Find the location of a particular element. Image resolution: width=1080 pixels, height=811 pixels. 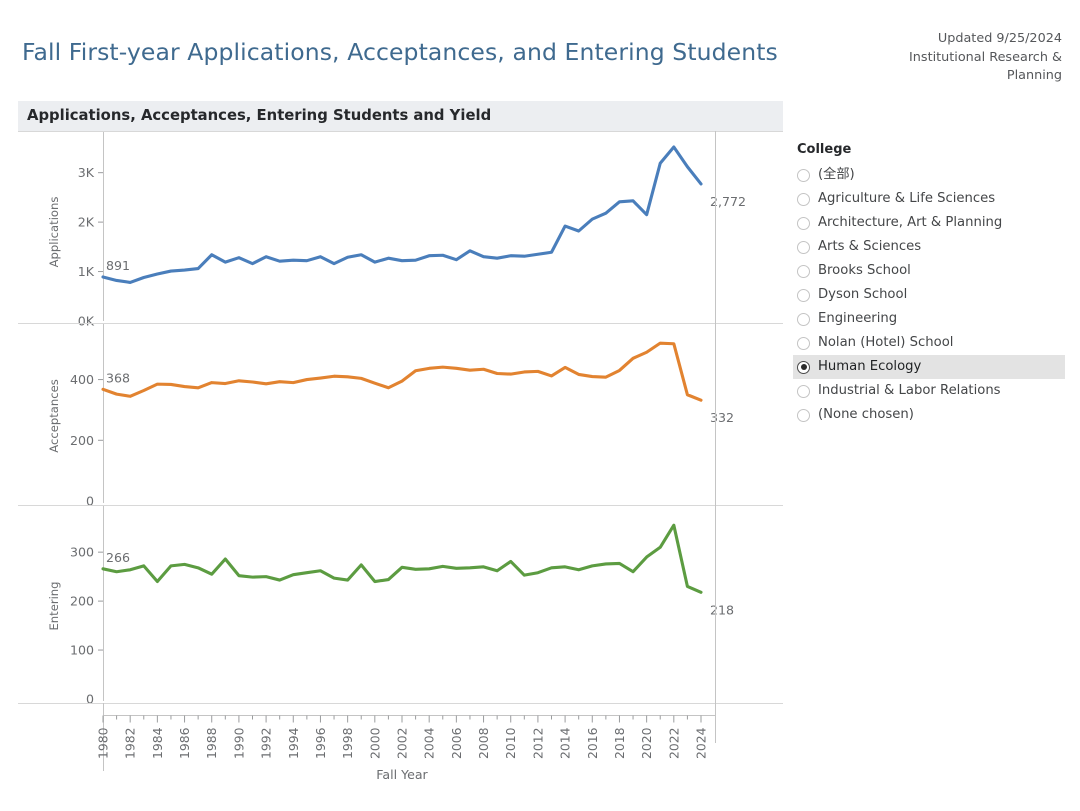

x-tick-label: 1996 is located at coordinates (320, 743).